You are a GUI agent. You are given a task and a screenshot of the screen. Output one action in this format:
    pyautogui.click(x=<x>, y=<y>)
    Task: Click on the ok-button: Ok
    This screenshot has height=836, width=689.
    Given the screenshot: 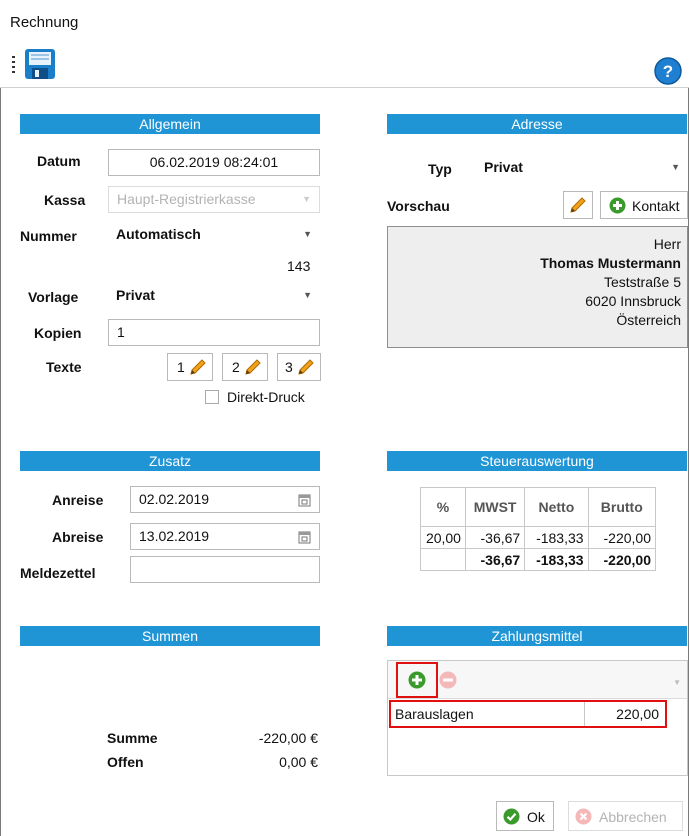 What is the action you would take?
    pyautogui.click(x=525, y=816)
    